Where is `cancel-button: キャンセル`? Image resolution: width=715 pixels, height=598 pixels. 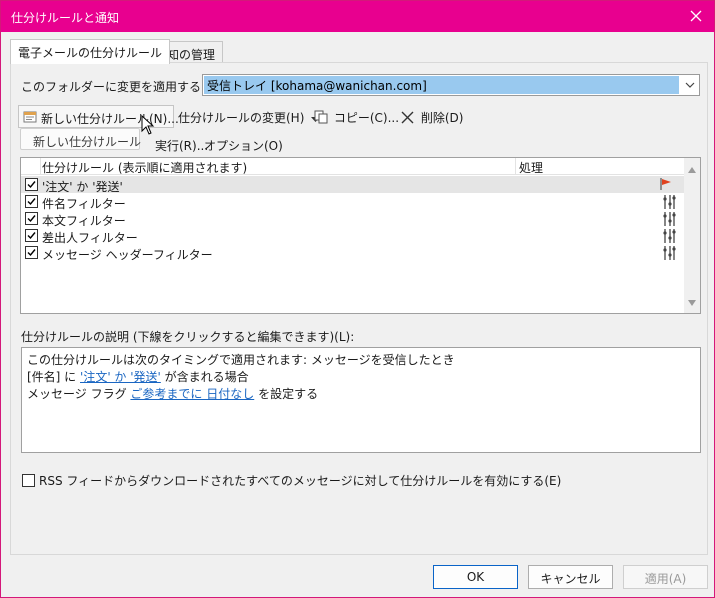 cancel-button: キャンセル is located at coordinates (570, 577).